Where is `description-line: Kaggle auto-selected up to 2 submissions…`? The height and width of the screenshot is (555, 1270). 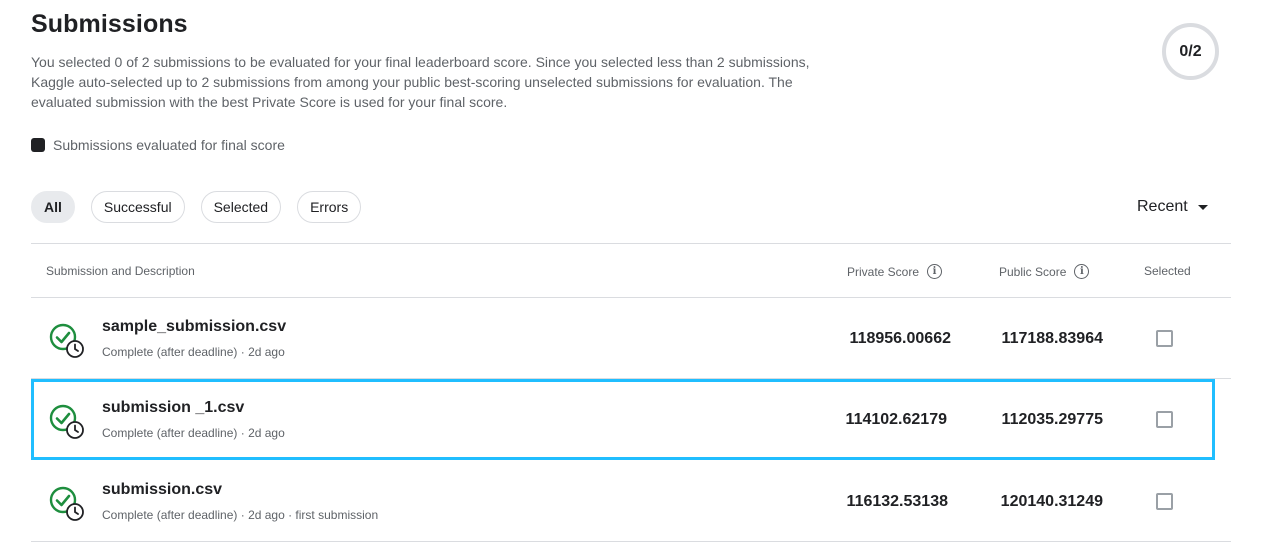 description-line: Kaggle auto-selected up to 2 submissions… is located at coordinates (412, 82).